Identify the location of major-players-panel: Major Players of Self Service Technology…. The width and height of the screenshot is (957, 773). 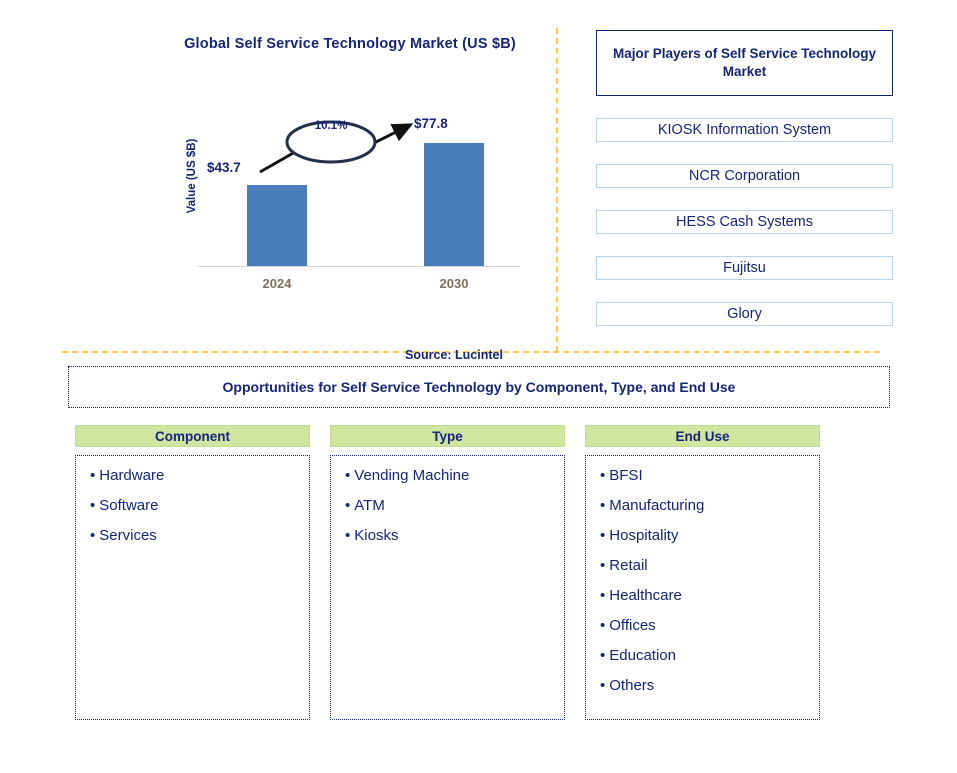
(744, 178).